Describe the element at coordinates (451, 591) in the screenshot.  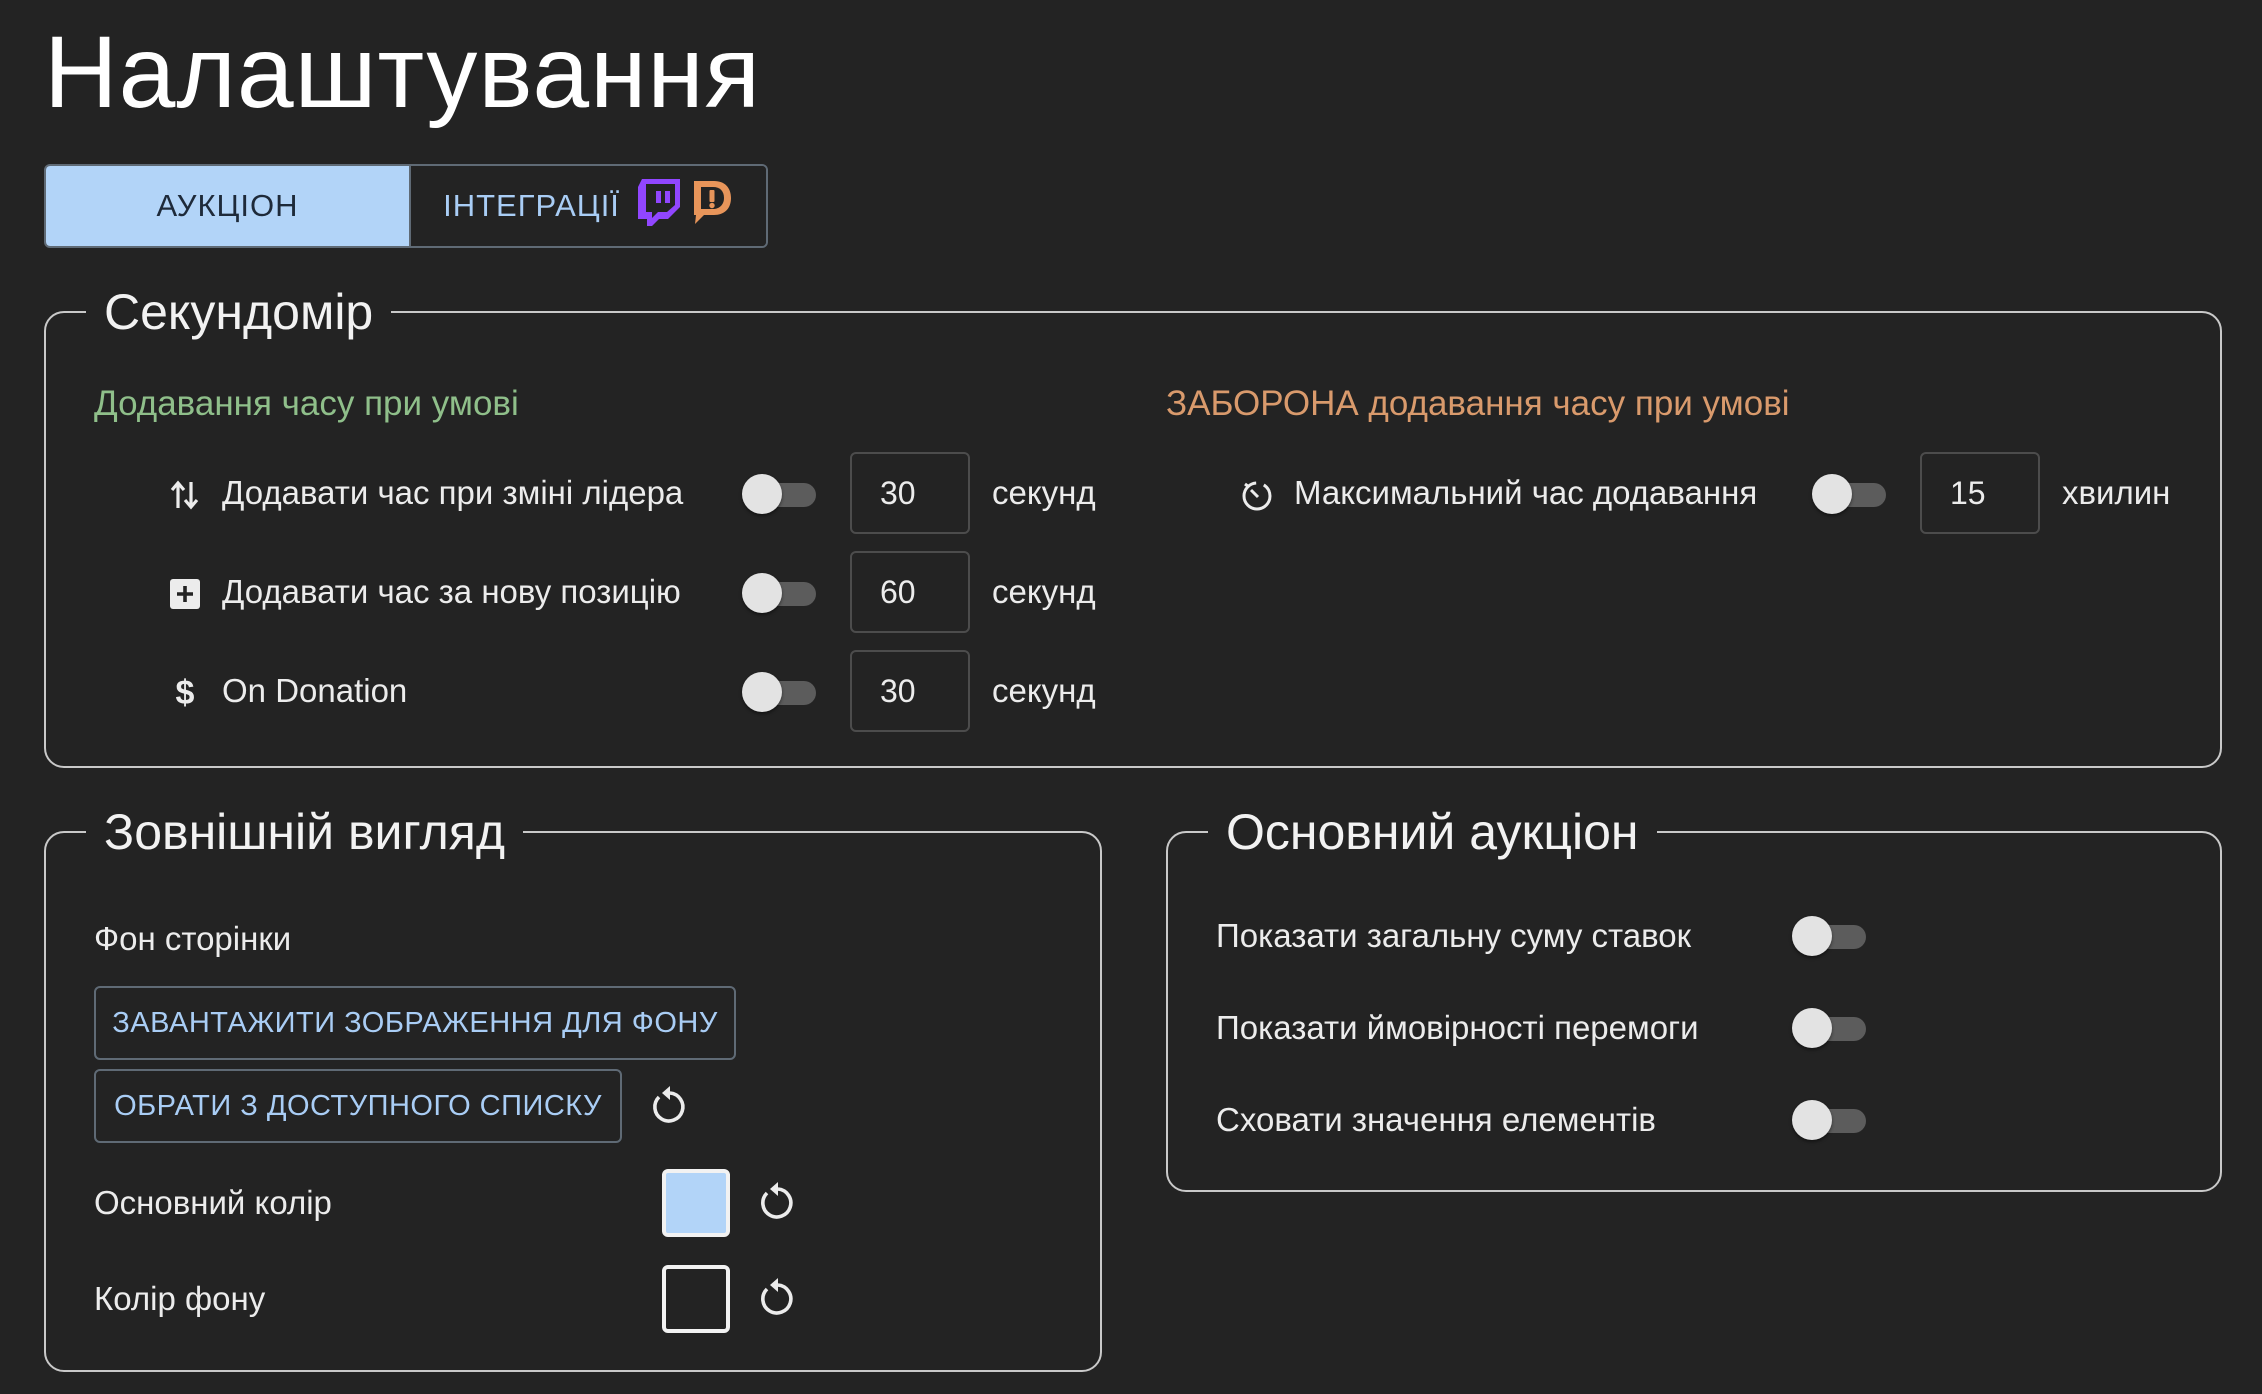
I see `new-position-label: Додавати час за нову позицію` at that location.